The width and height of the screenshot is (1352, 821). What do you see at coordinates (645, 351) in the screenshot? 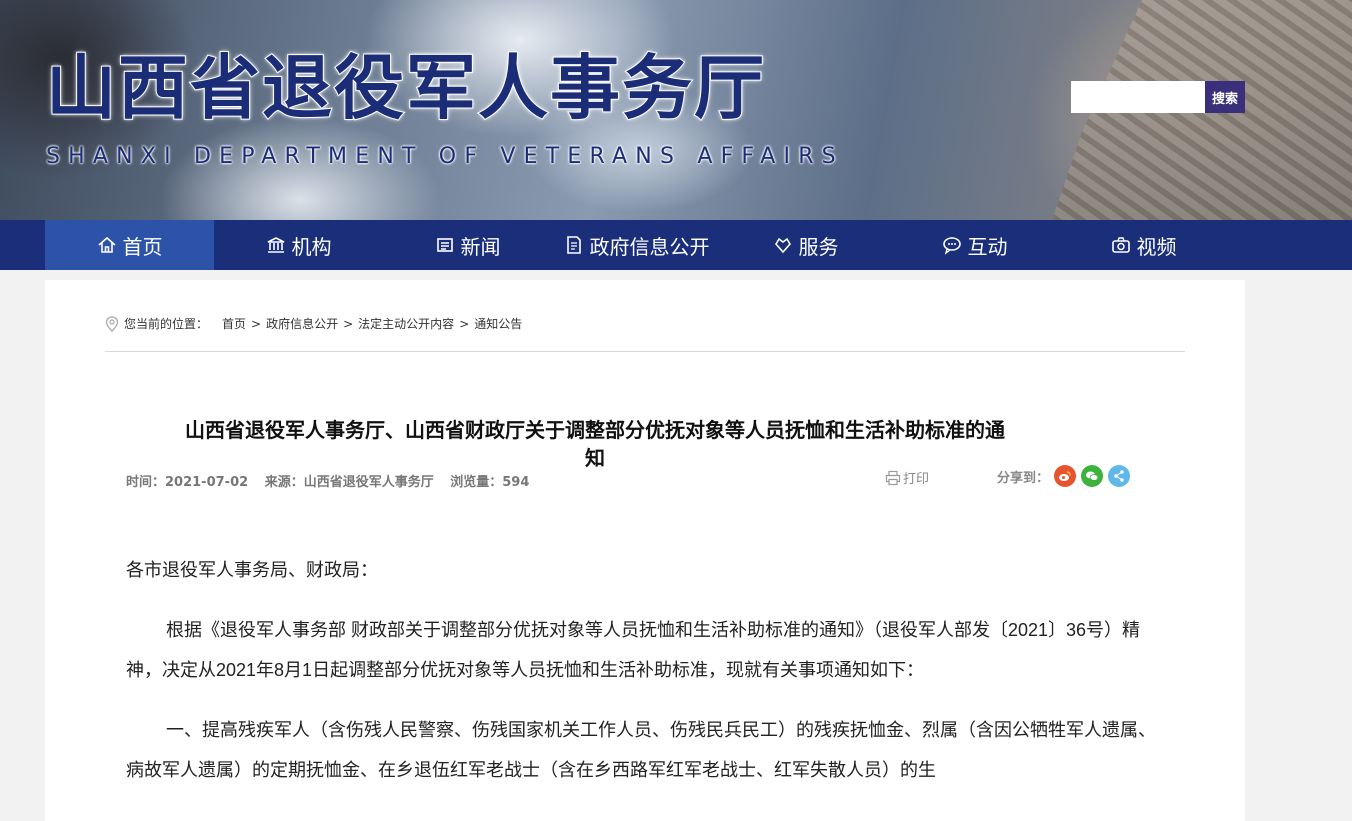
I see `breadcrumb-divider` at bounding box center [645, 351].